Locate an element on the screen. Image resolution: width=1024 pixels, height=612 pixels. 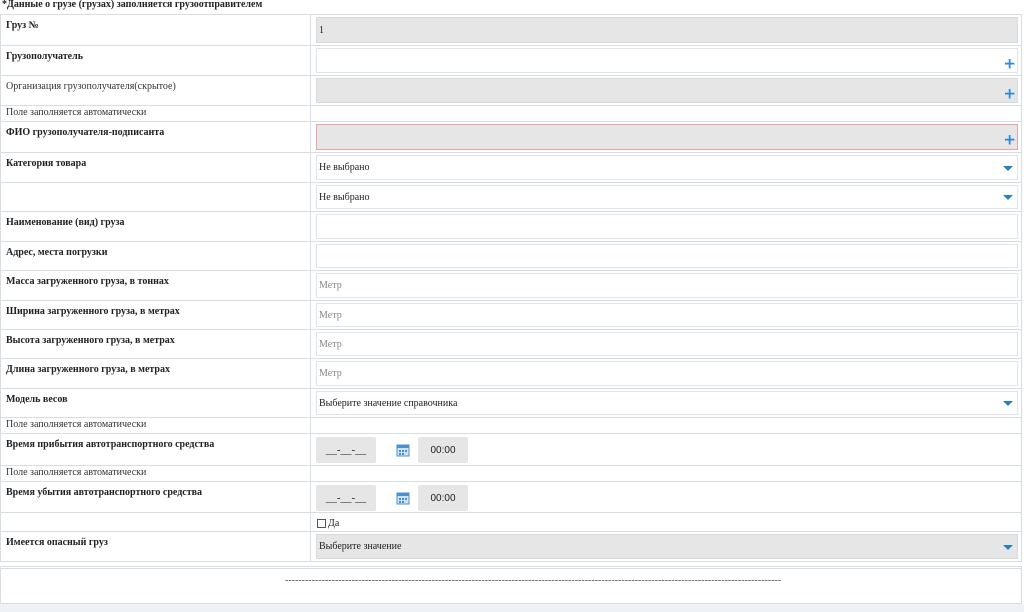
row-cargo-no: Груз № 1 is located at coordinates (511, 30).